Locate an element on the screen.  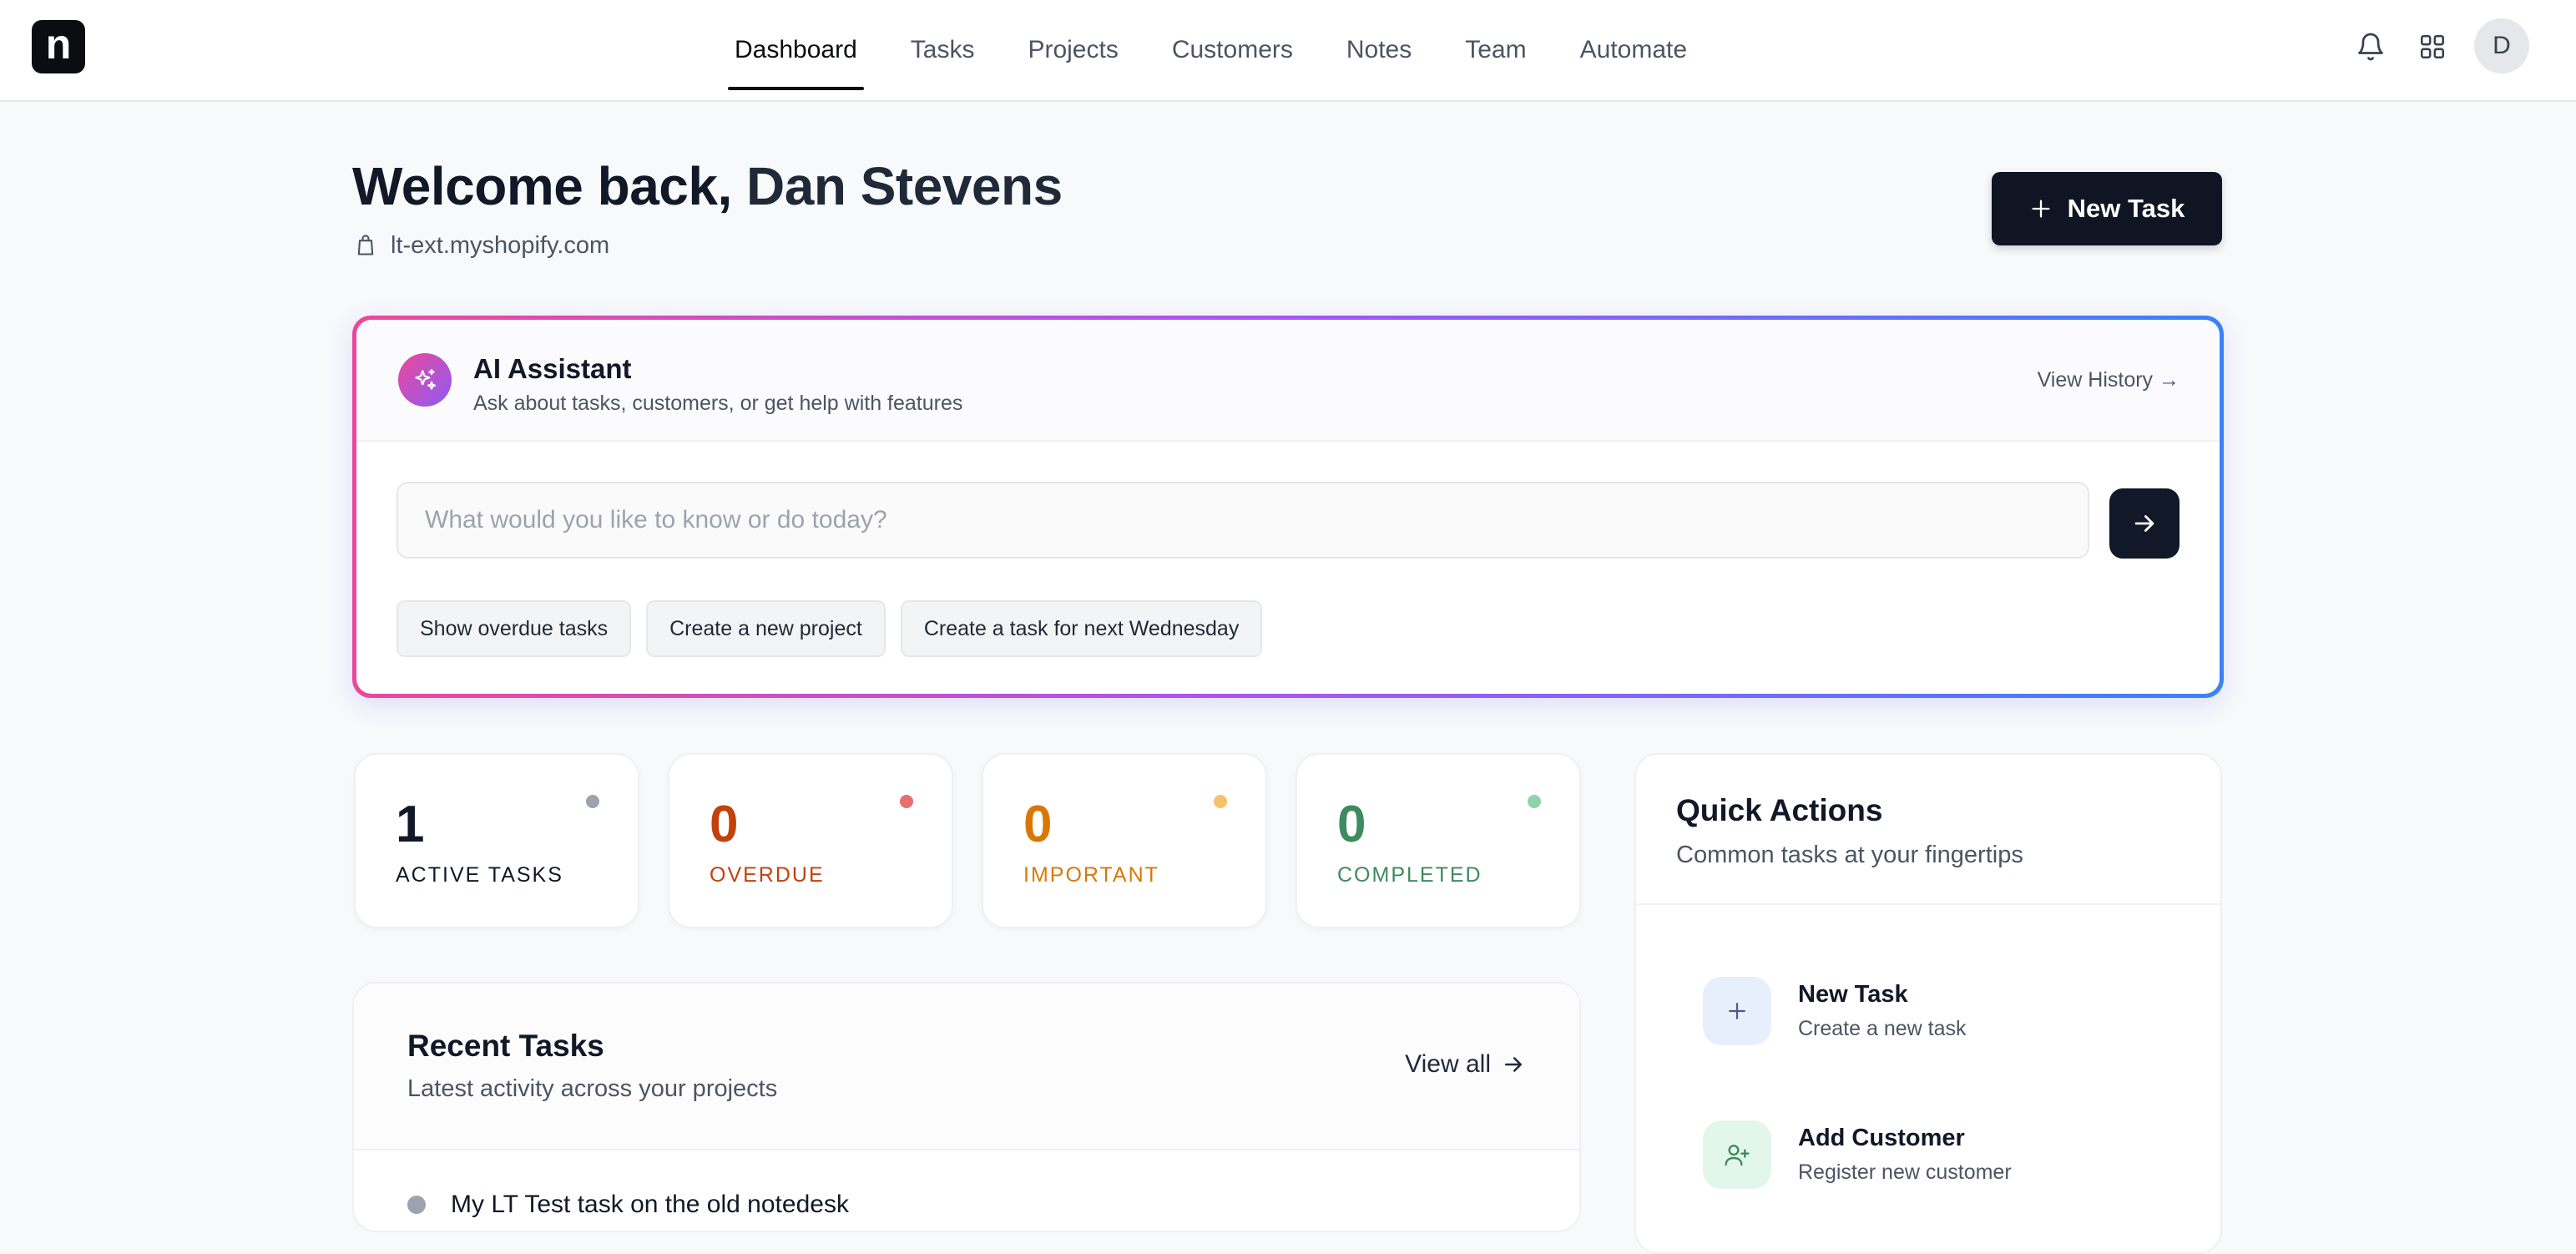
nav-item-tasks: Tasks is located at coordinates (943, 50).